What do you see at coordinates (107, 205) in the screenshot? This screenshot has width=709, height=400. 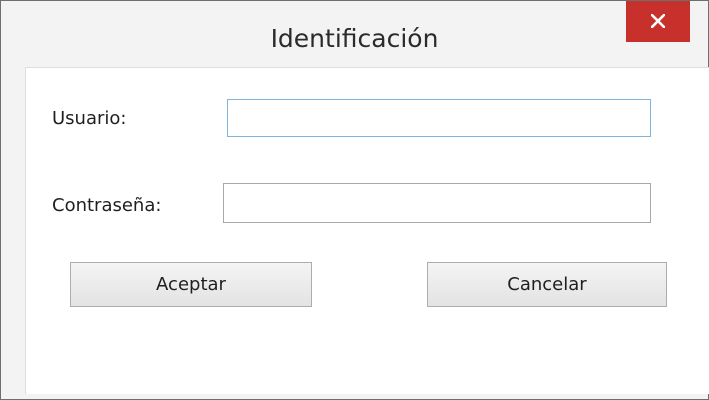 I see `password-label: Contraseña:` at bounding box center [107, 205].